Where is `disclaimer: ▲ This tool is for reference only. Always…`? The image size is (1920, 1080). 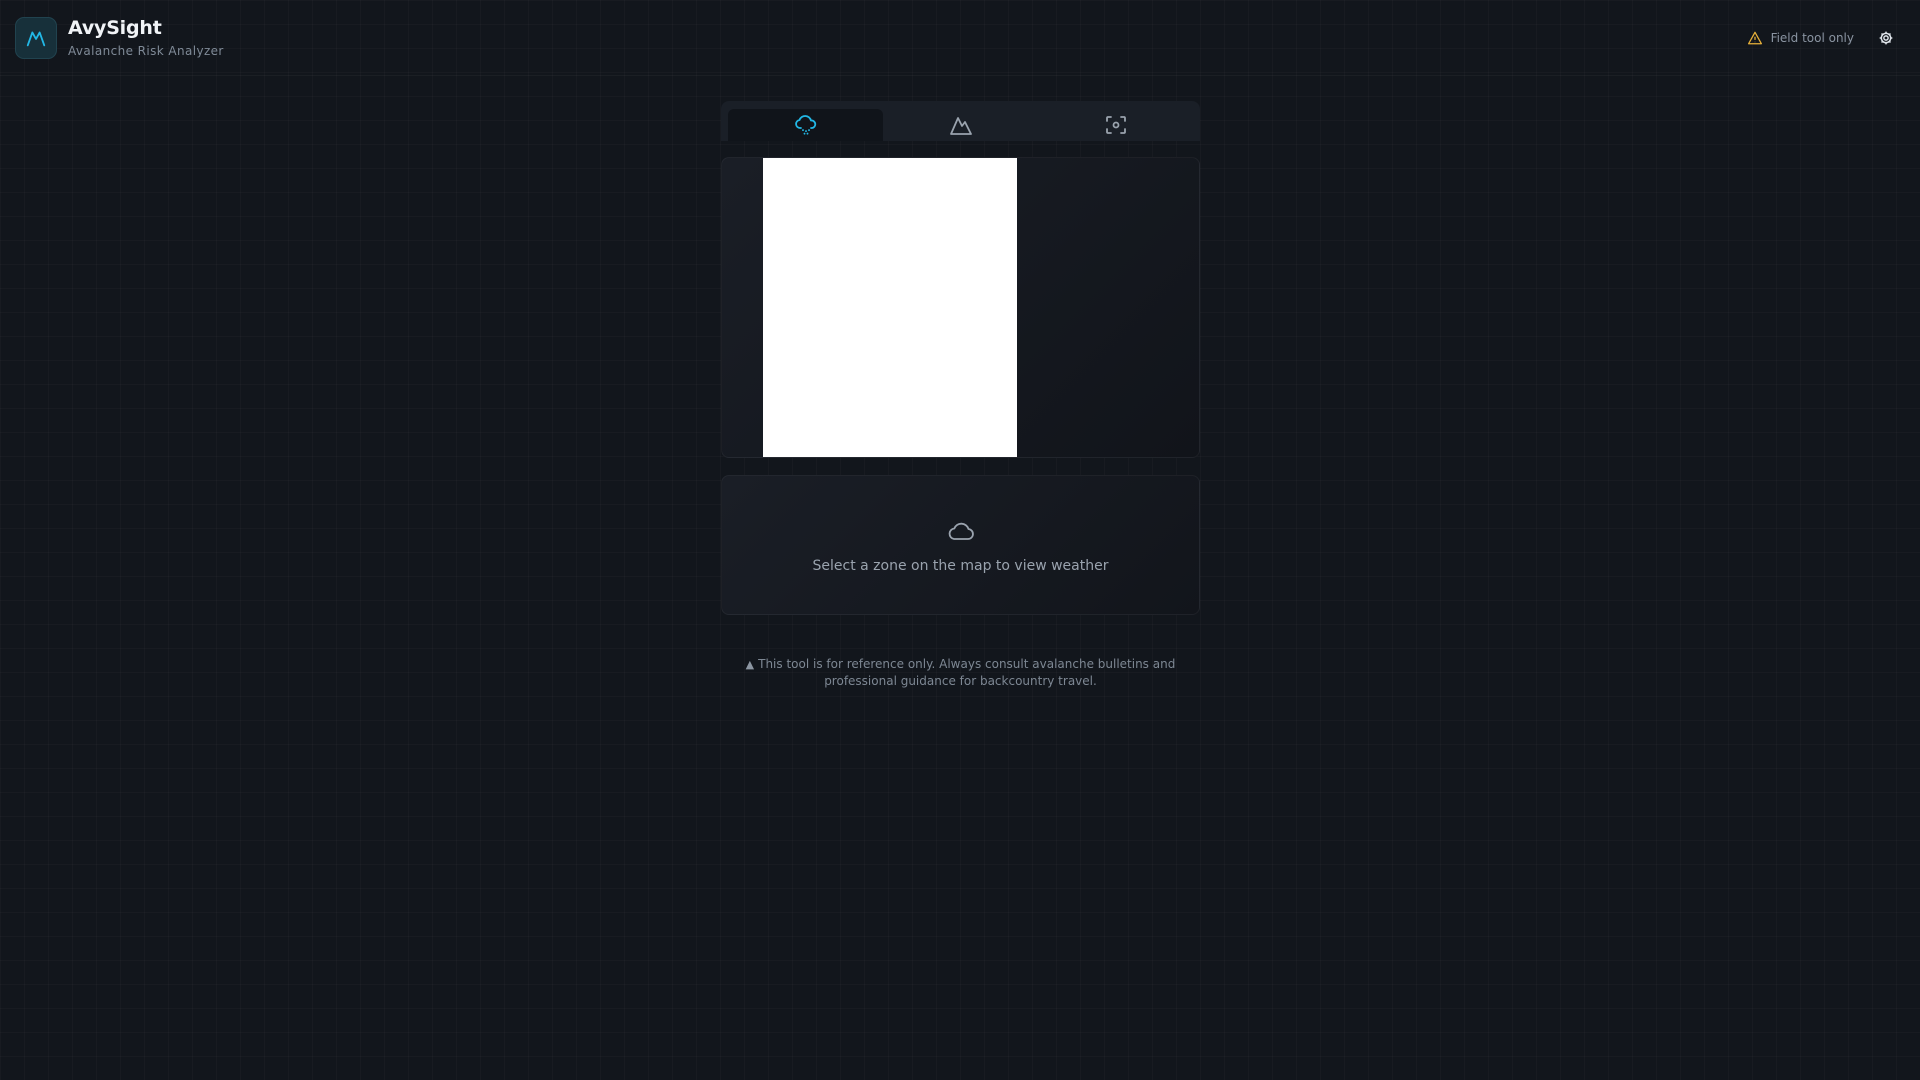
disclaimer: ▲ This tool is for reference only. Always… is located at coordinates (960, 672).